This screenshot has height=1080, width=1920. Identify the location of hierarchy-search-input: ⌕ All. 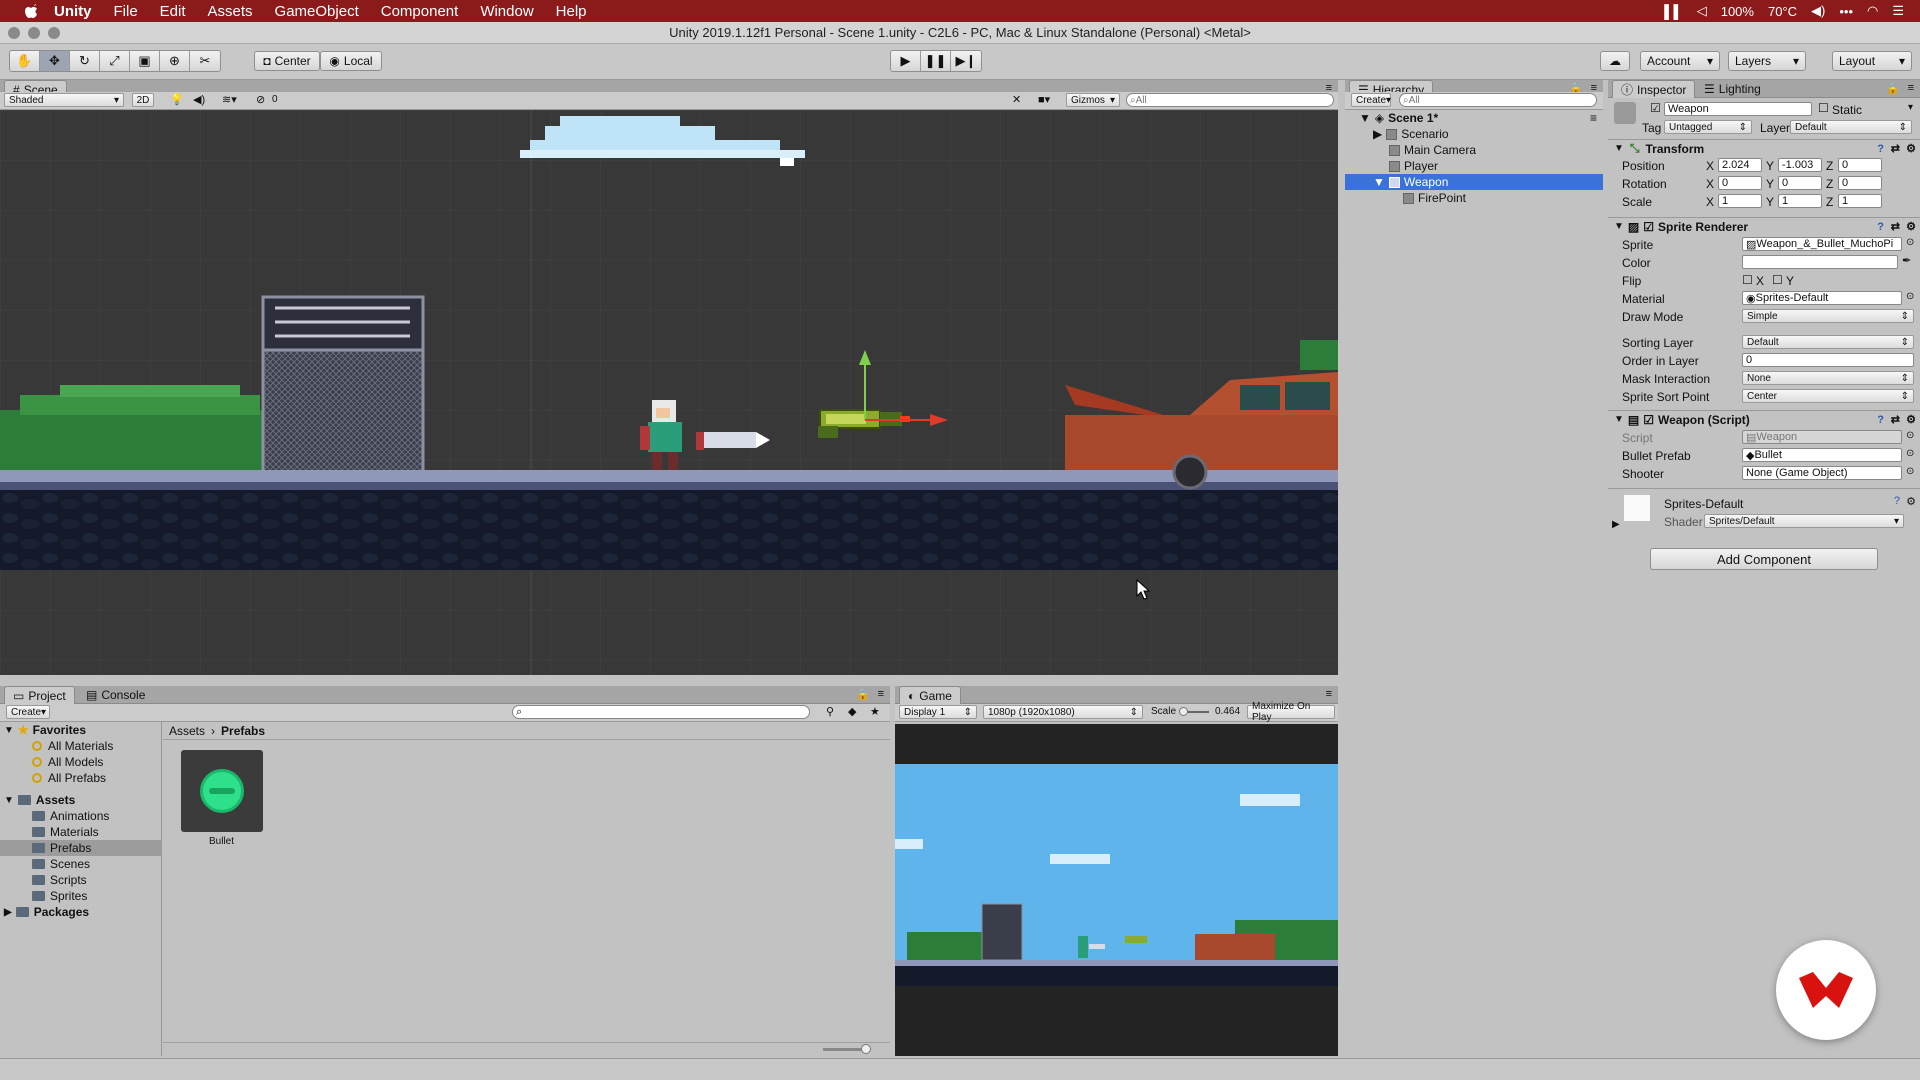
(1498, 100).